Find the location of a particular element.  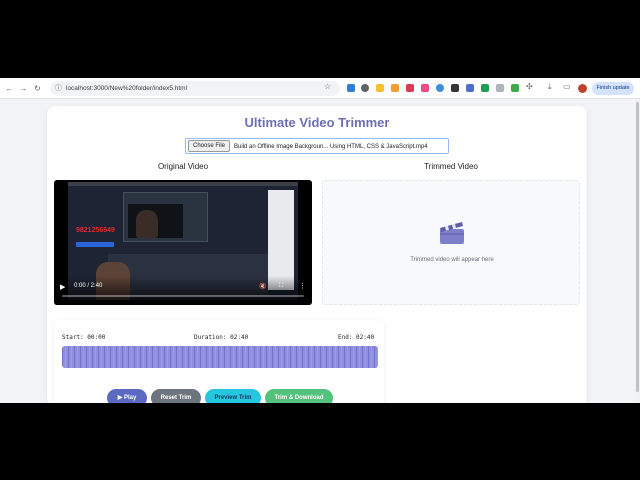

download-icon: ⤓ is located at coordinates (550, 87).